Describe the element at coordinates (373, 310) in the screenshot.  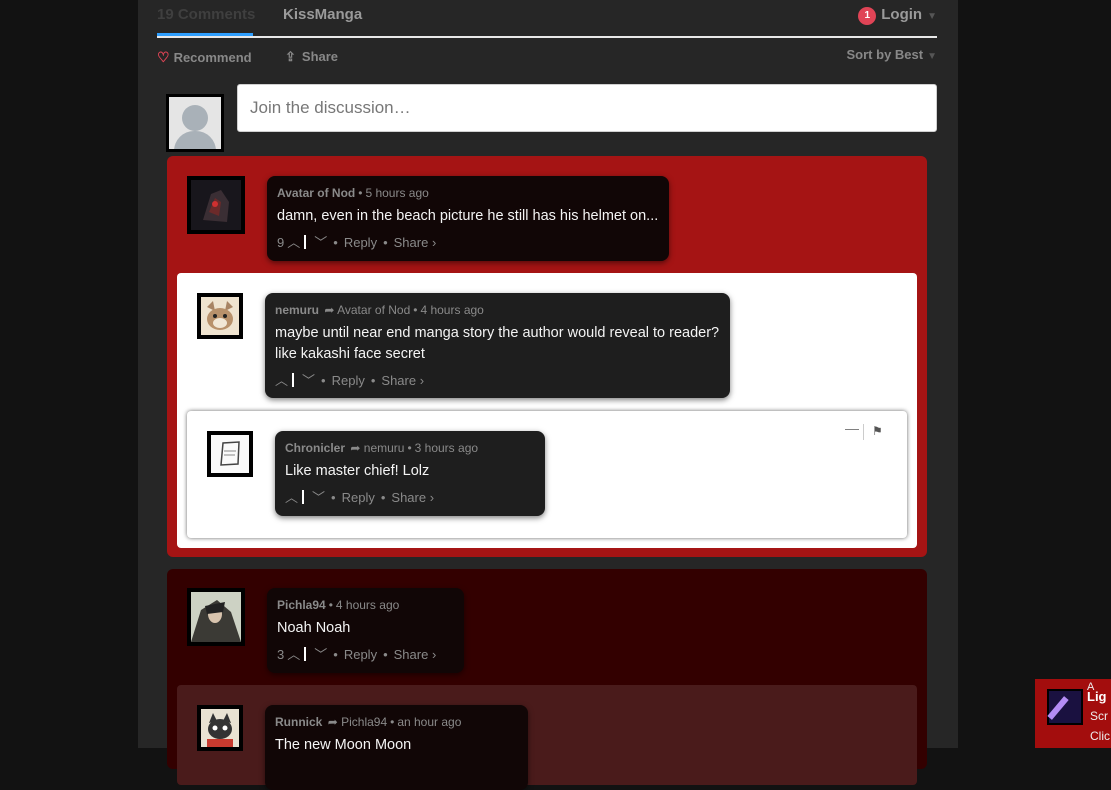
I see `reply-to-author: Avatar of Nod` at that location.